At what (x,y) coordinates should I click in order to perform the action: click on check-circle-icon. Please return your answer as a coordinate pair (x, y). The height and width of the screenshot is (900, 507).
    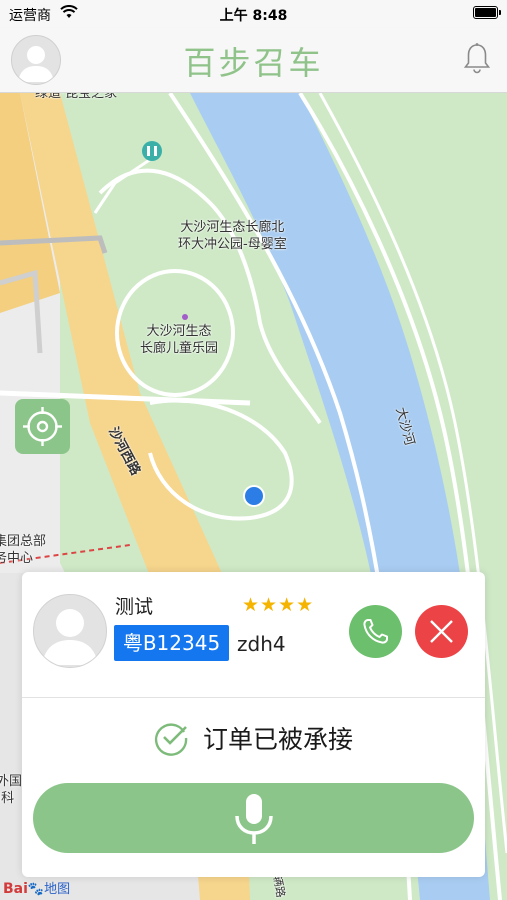
    Looking at the image, I should click on (171, 739).